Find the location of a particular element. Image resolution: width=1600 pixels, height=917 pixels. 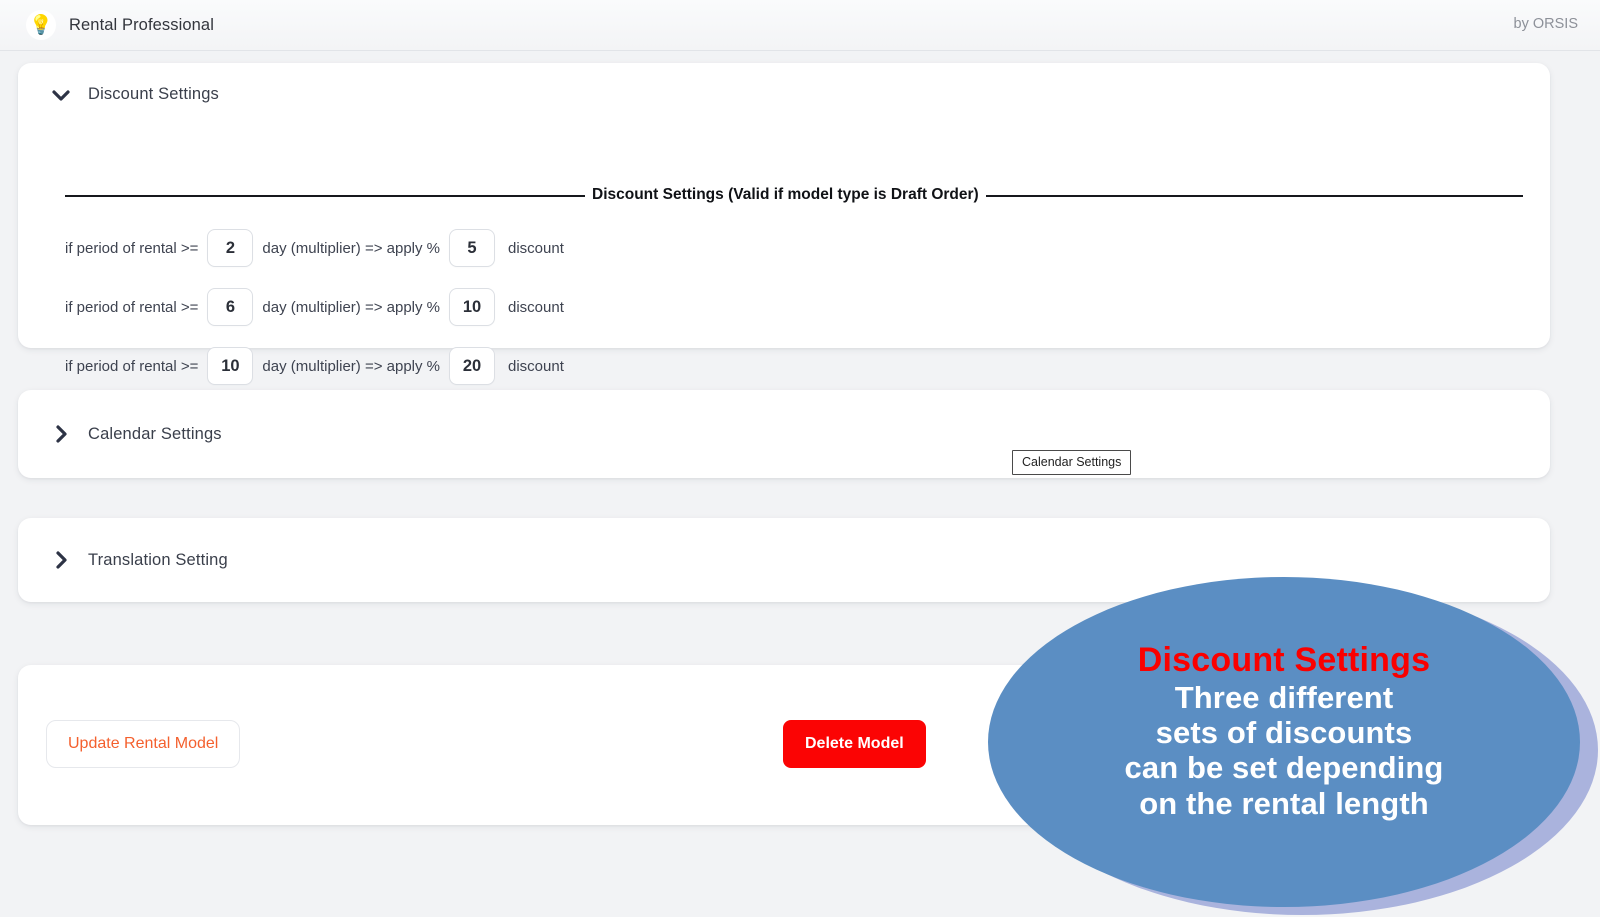

update-rental-model-button: Update Rental Model is located at coordinates (143, 744).